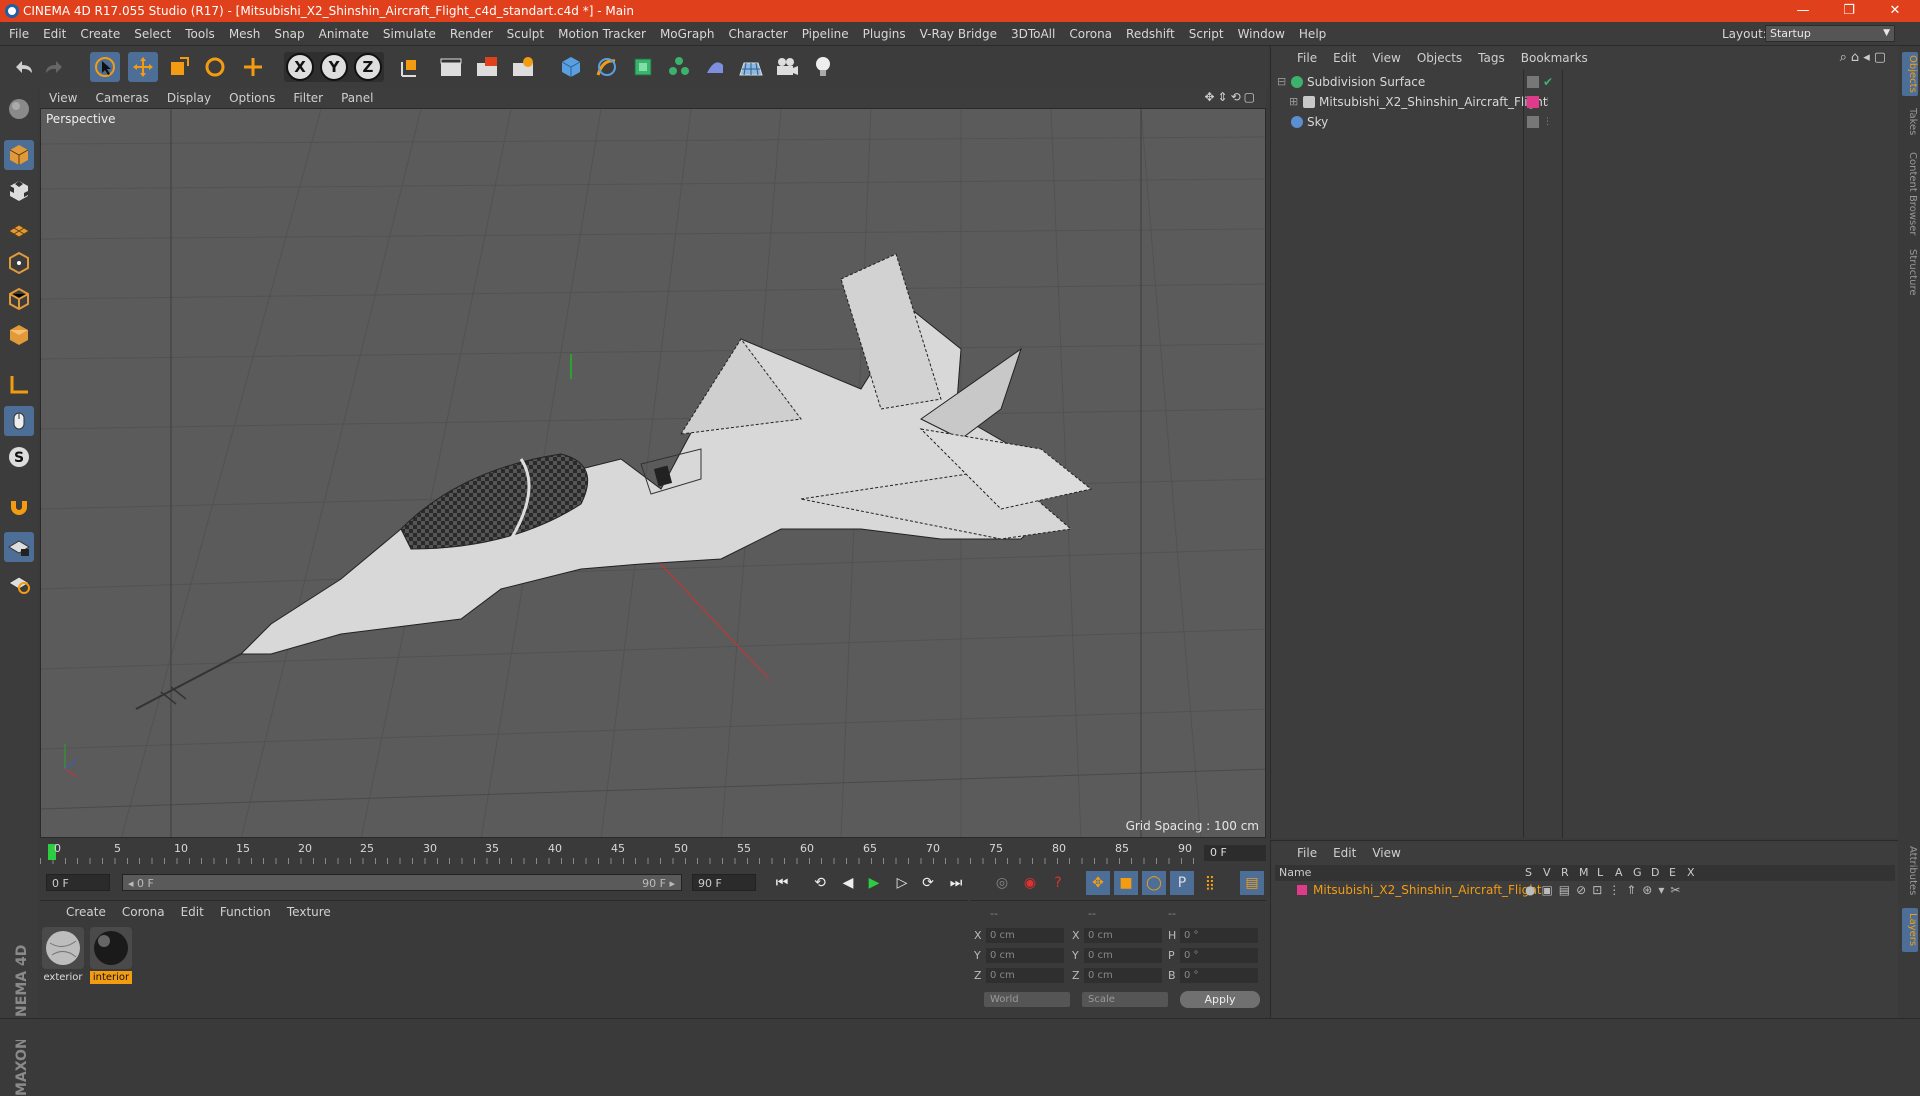 The image size is (1920, 1096). What do you see at coordinates (300, 67) in the screenshot?
I see `x-axis-lock-button: X` at bounding box center [300, 67].